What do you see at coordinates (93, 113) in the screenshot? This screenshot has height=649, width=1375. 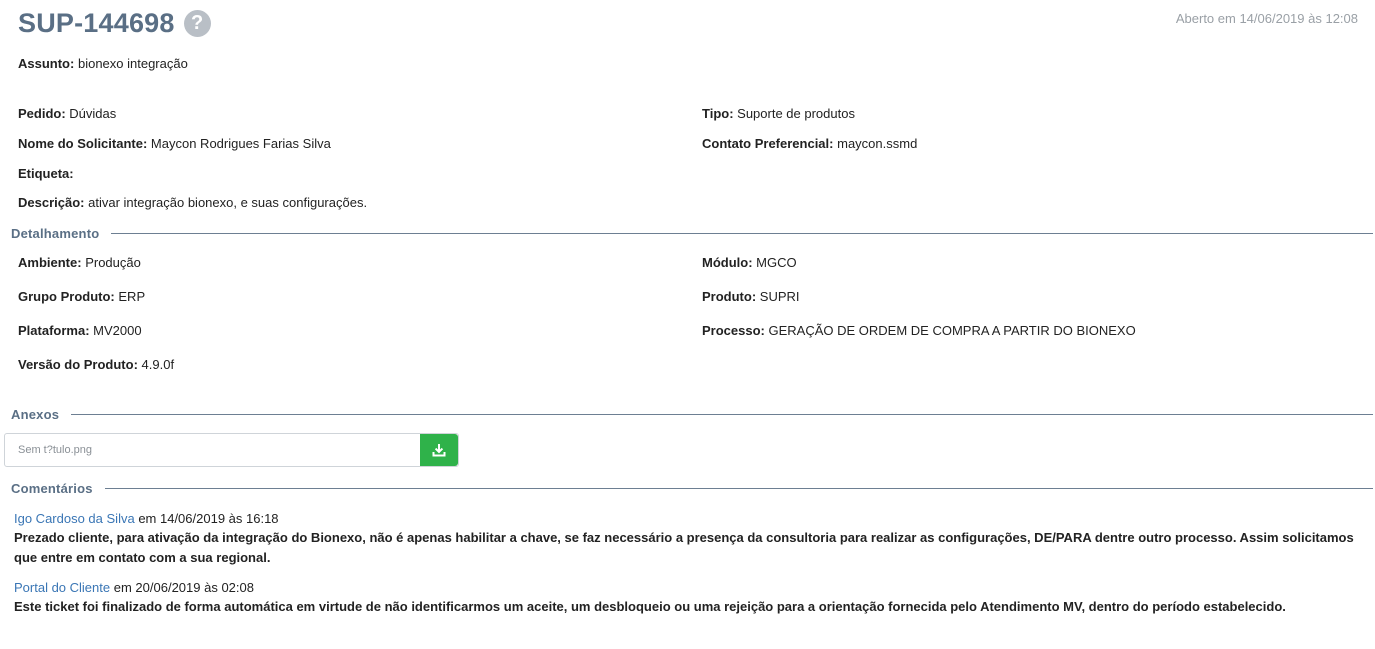 I see `pedido-value: Dúvidas` at bounding box center [93, 113].